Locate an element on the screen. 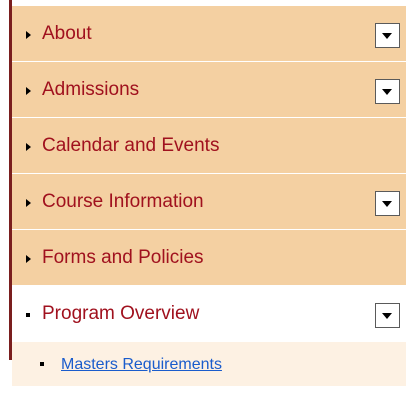 The image size is (406, 399). menu-item-course-information: Course Information is located at coordinates (209, 202).